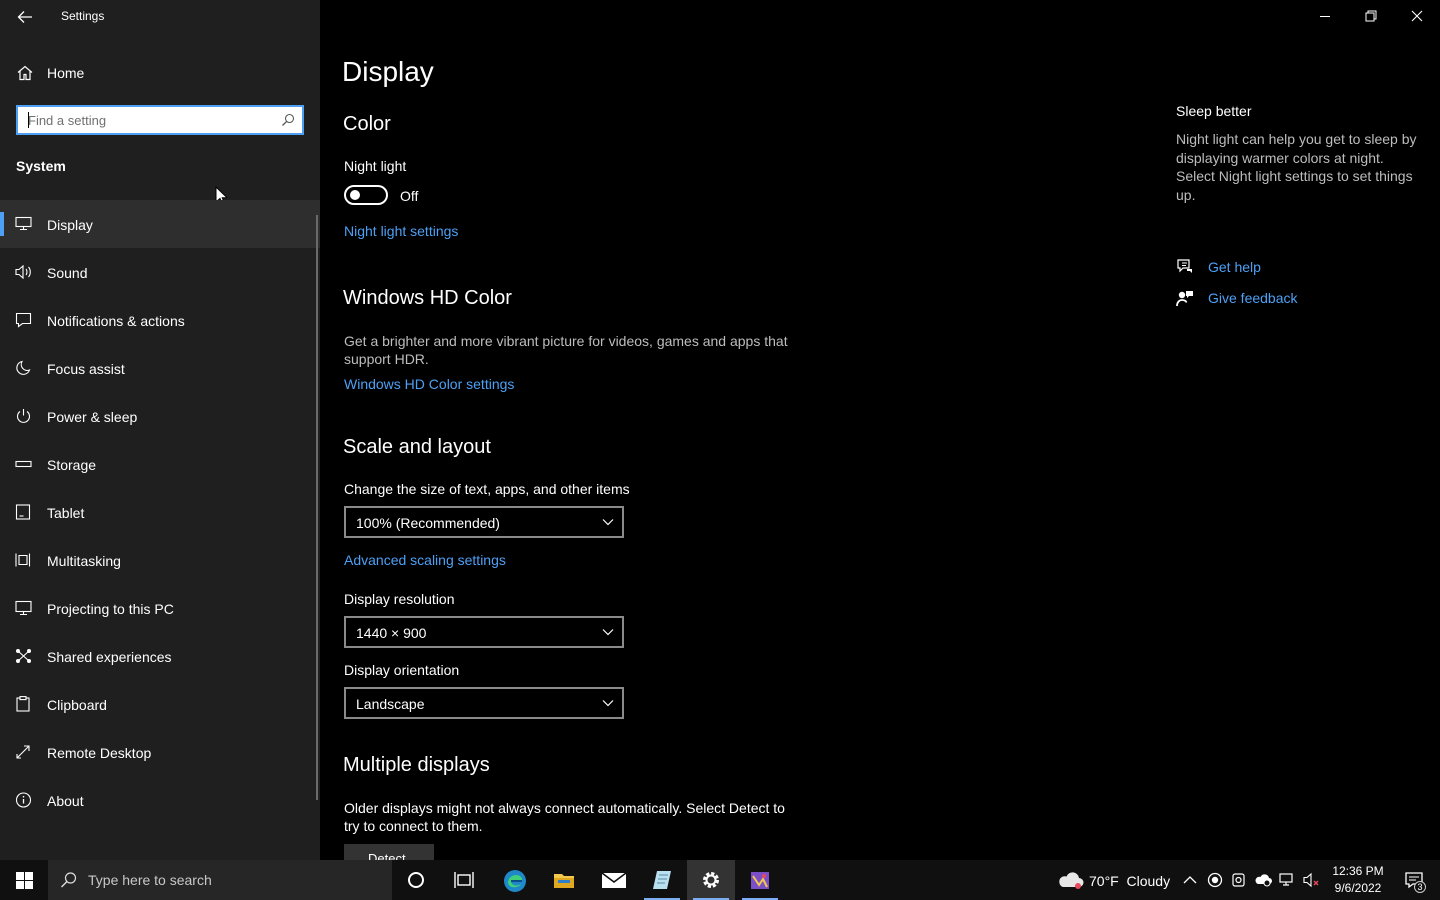 This screenshot has height=900, width=1440. I want to click on sidebar-item-notifications: Notifications & actions, so click(160, 320).